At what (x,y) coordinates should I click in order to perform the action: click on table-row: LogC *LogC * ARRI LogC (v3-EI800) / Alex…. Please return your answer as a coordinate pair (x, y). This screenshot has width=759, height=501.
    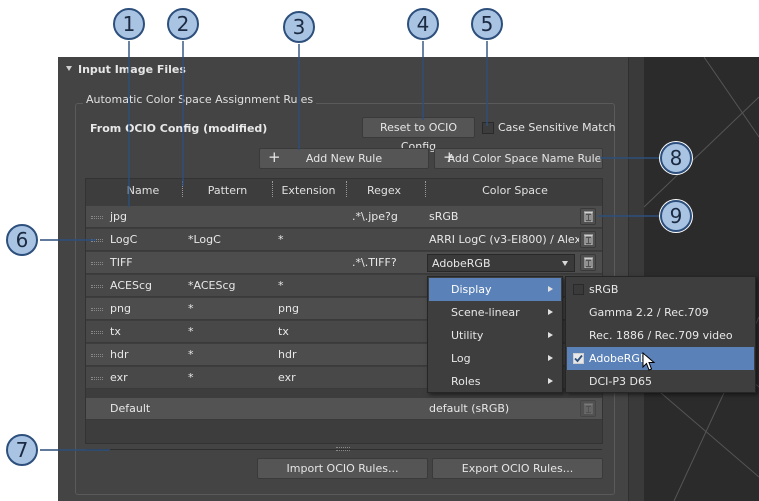
    Looking at the image, I should click on (344, 240).